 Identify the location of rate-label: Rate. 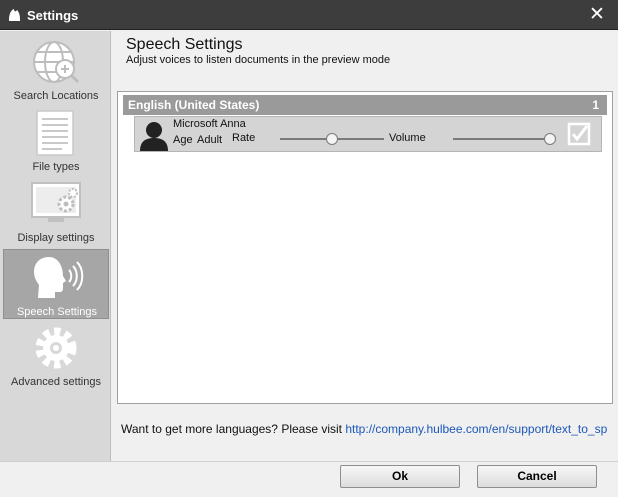
(244, 138).